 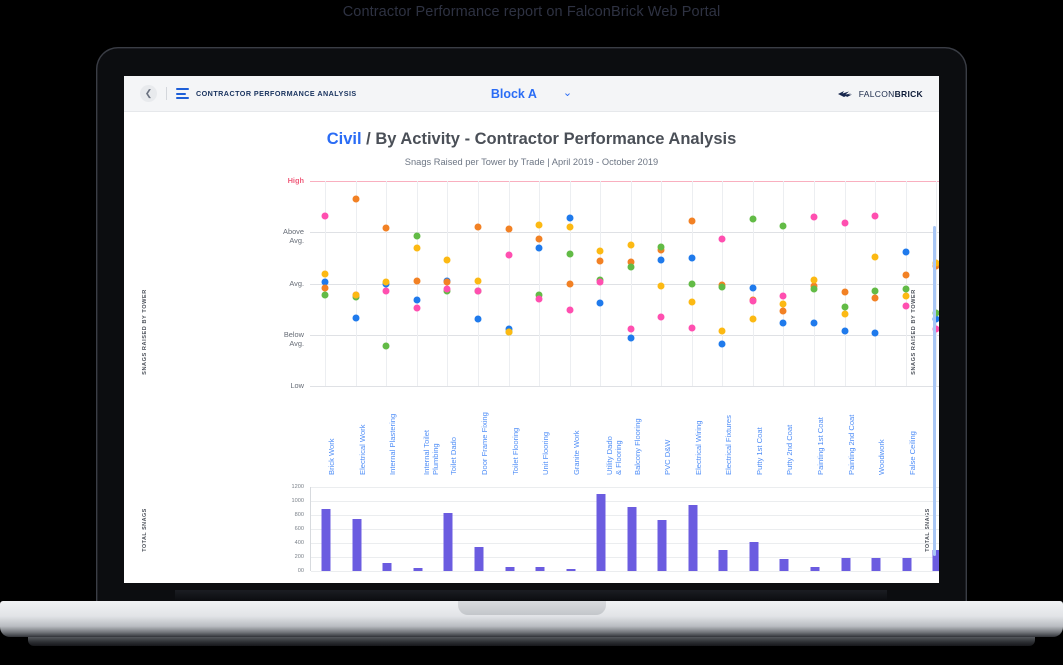 What do you see at coordinates (532, 94) in the screenshot?
I see `block-selector: Block A ⌄` at bounding box center [532, 94].